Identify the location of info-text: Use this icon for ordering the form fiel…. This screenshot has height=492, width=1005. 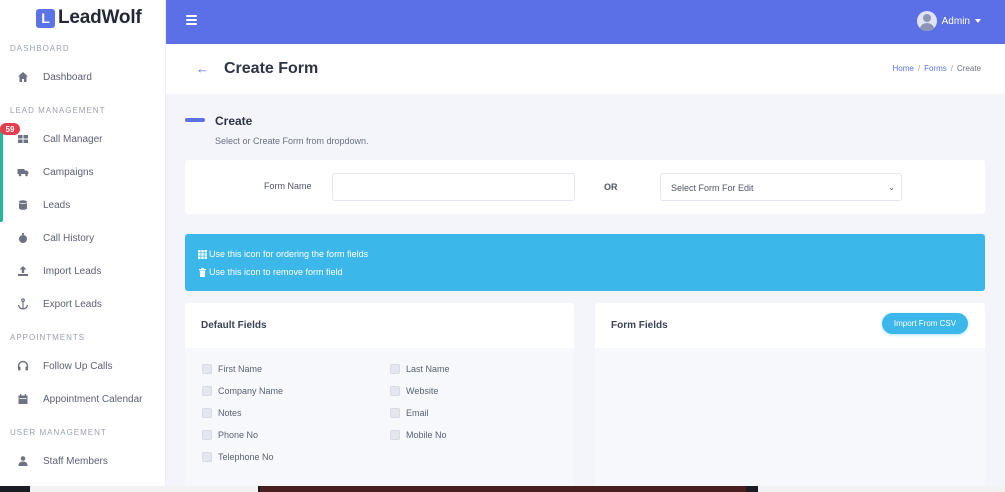
(289, 254).